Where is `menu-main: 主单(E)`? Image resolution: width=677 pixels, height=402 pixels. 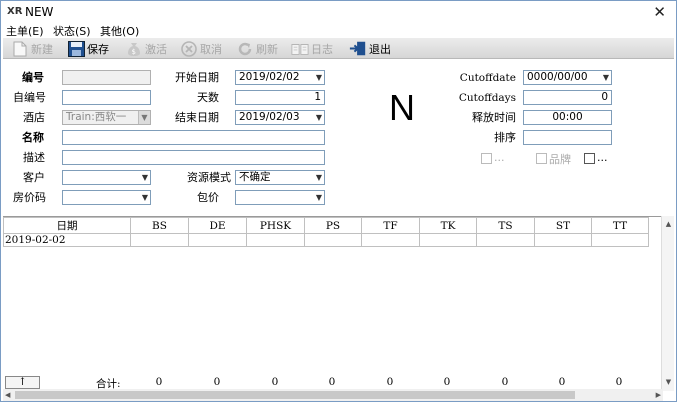
menu-main: 主单(E) is located at coordinates (25, 31).